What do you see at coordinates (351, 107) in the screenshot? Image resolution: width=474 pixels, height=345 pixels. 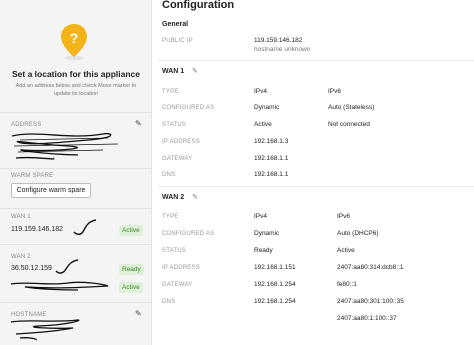 I see `wan1-row-ipv6: Auto (Stateless)` at bounding box center [351, 107].